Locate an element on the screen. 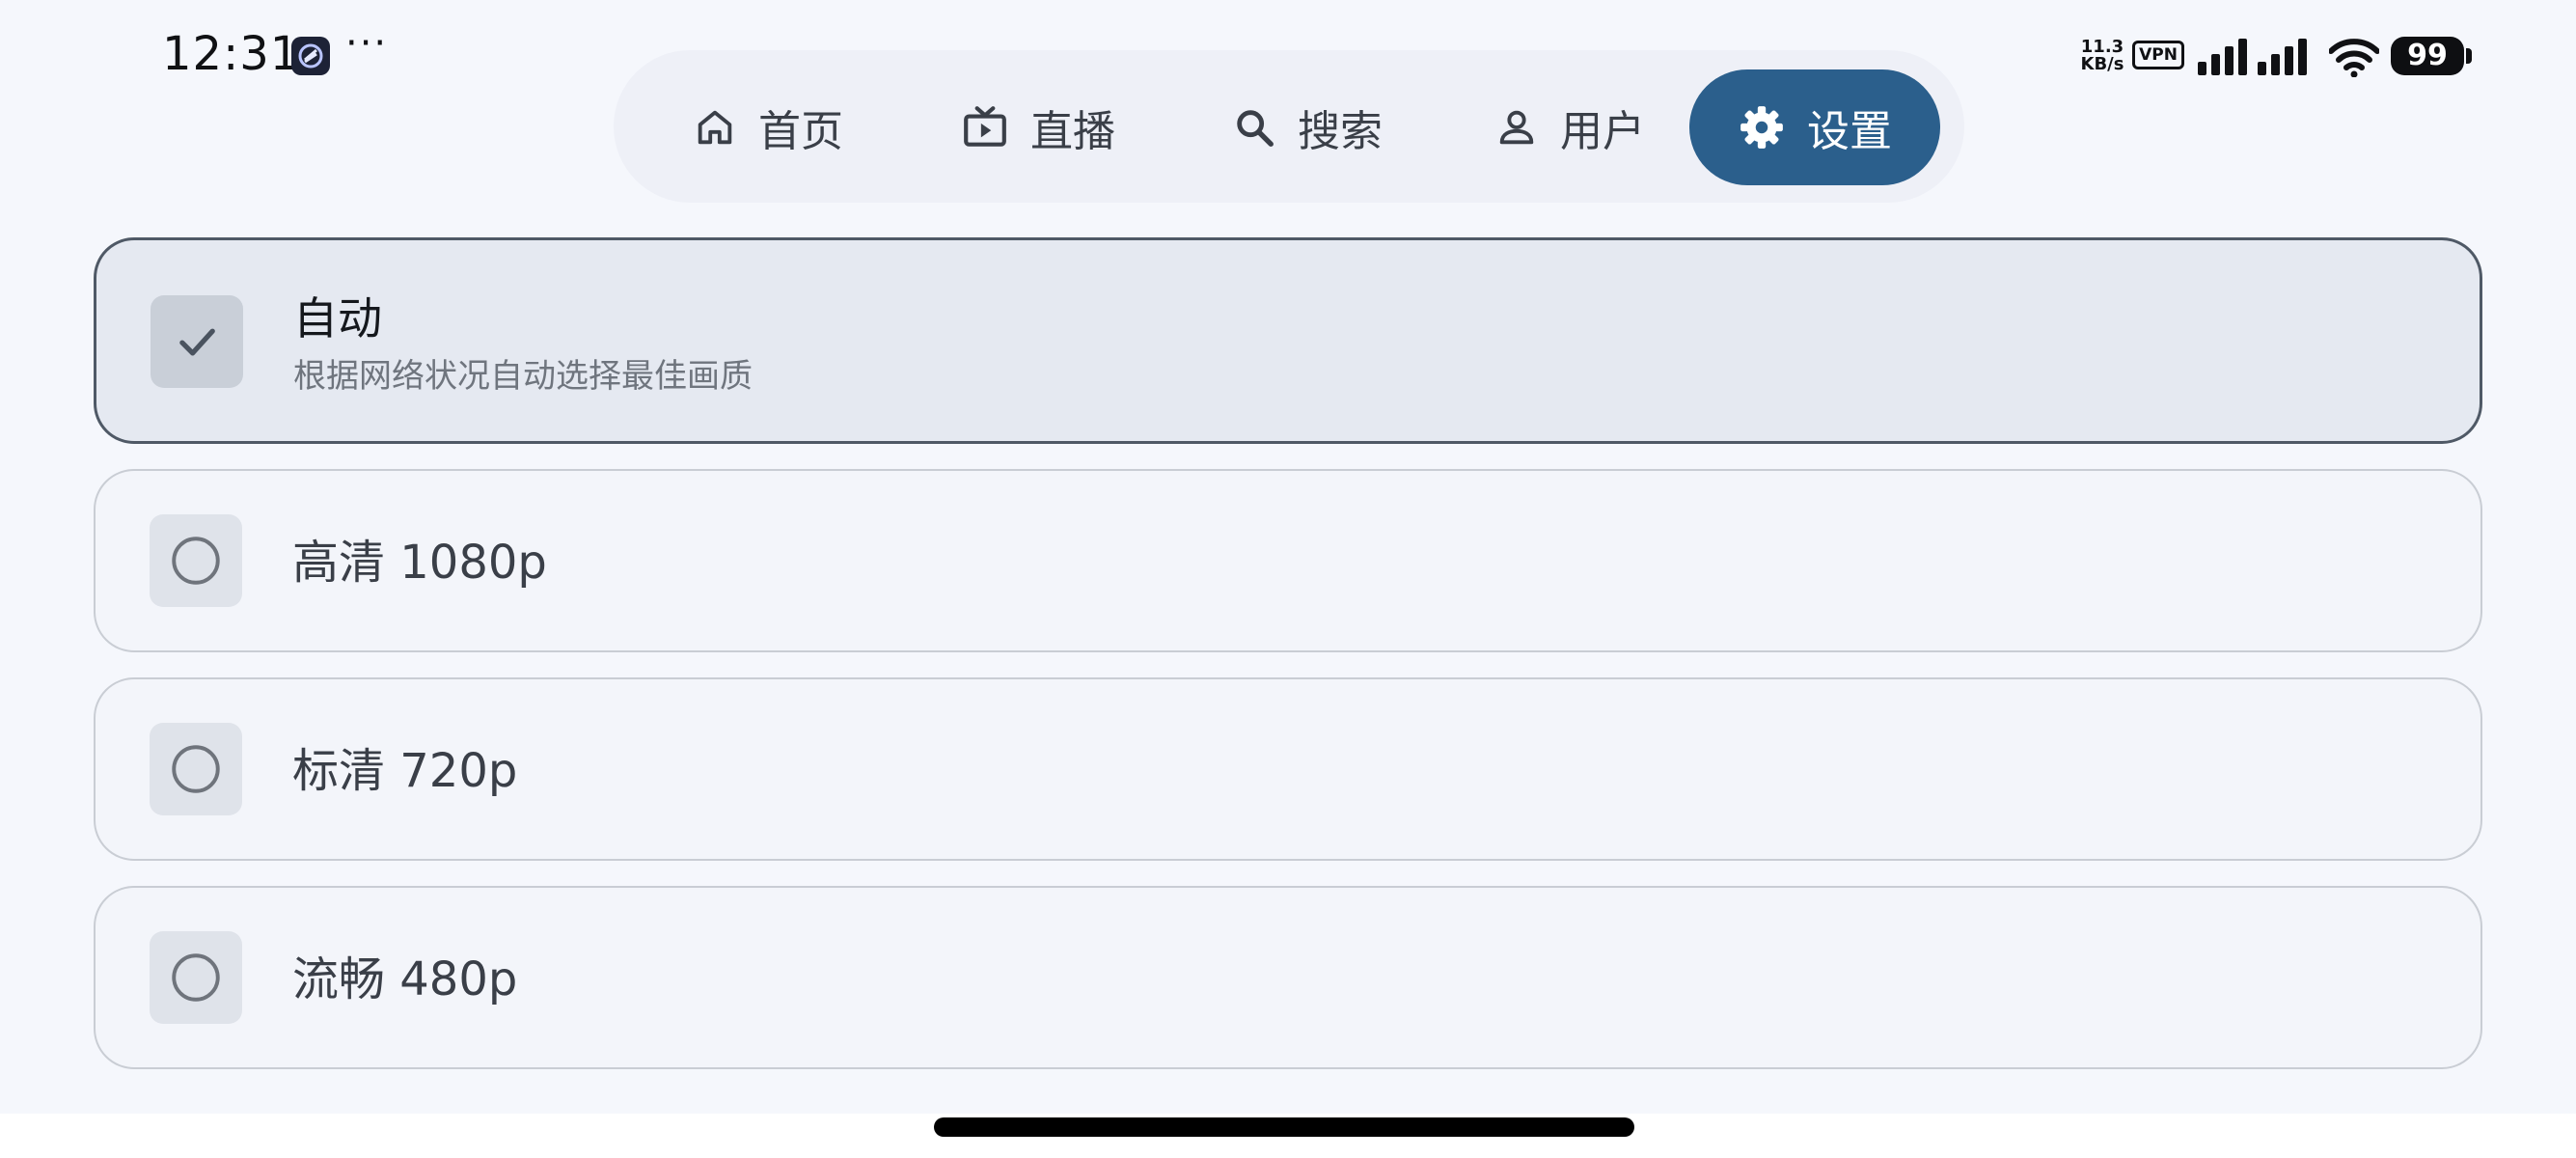 Image resolution: width=2576 pixels, height=1158 pixels. nav-label-settings: 设置 is located at coordinates (1849, 131).